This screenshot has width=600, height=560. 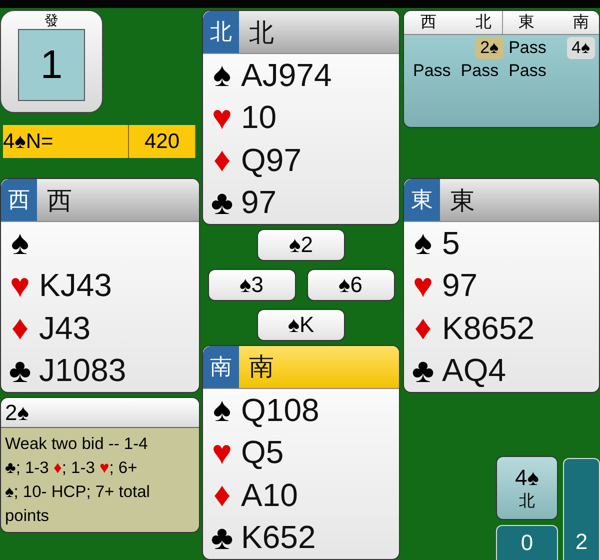 What do you see at coordinates (526, 22) in the screenshot?
I see `auction-header: 東` at bounding box center [526, 22].